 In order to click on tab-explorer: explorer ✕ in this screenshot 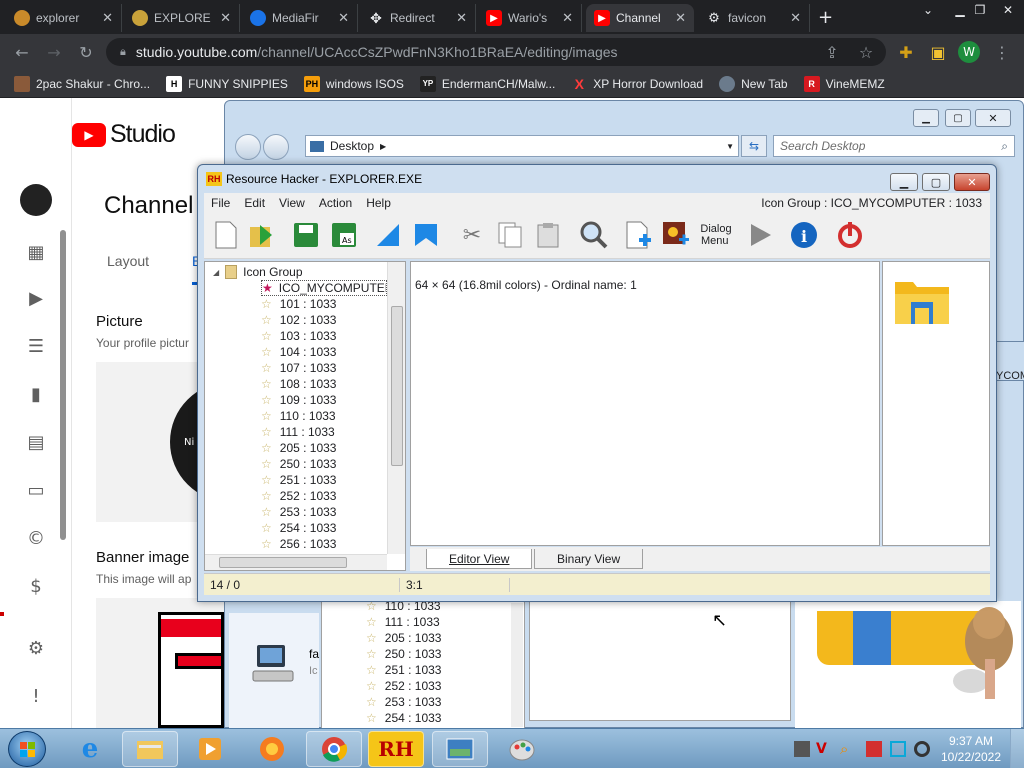, I will do `click(64, 18)`.